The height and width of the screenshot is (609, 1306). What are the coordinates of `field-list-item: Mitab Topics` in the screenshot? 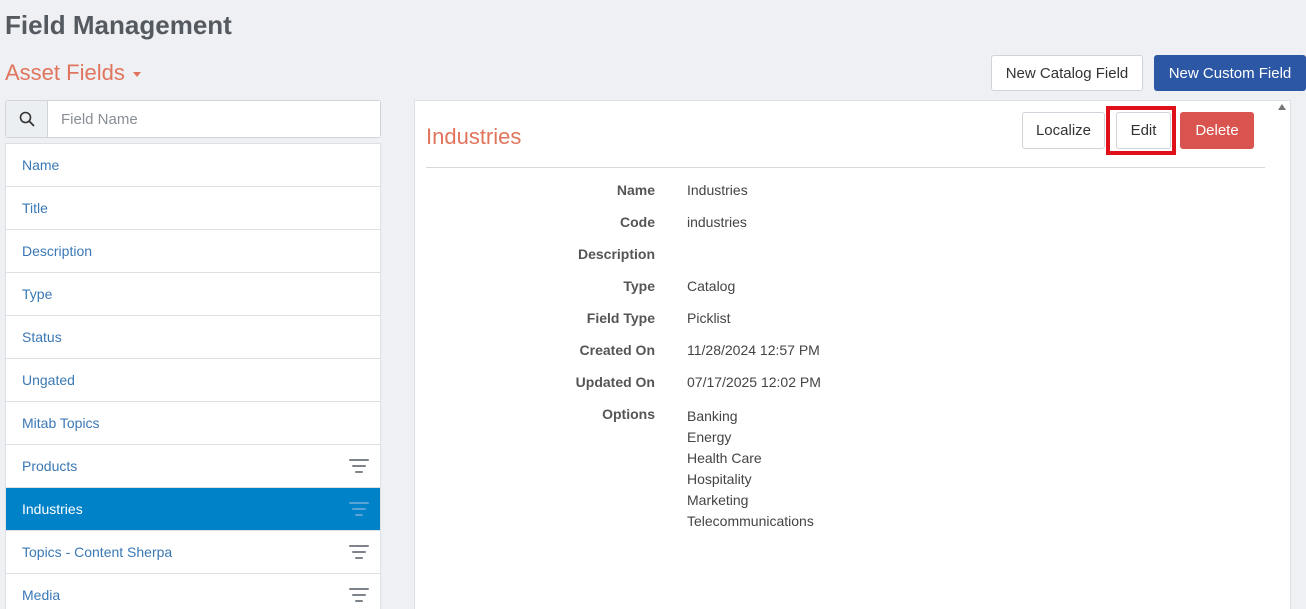 It's located at (193, 423).